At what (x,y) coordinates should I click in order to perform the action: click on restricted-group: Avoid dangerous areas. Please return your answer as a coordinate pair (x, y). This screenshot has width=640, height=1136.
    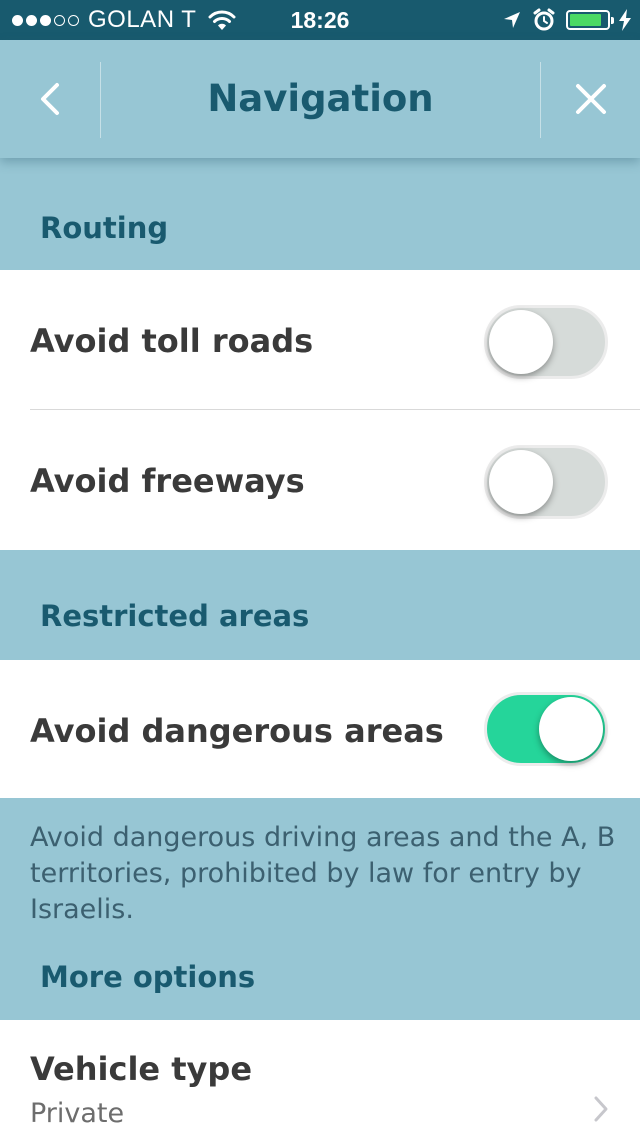
    Looking at the image, I should click on (320, 729).